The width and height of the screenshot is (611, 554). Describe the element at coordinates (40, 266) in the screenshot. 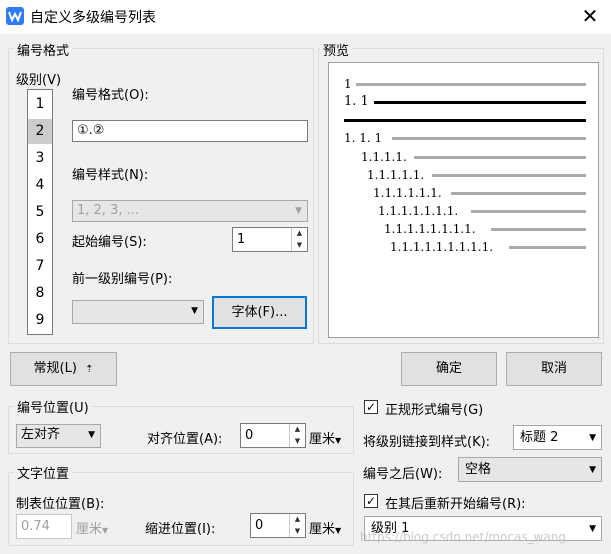

I see `level-item: 7` at that location.